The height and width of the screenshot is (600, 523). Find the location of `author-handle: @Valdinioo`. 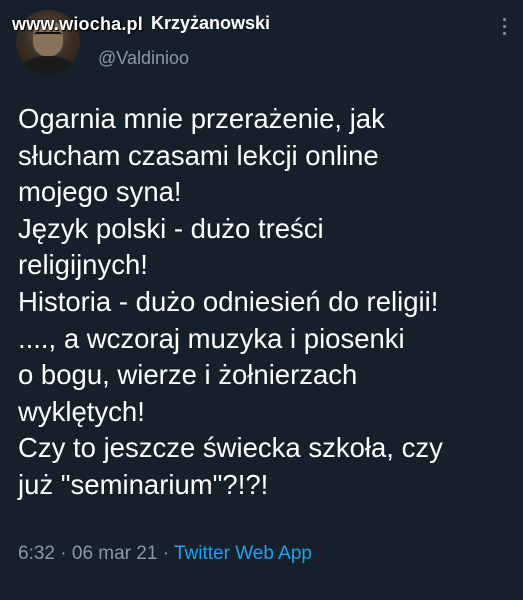

author-handle: @Valdinioo is located at coordinates (143, 58).